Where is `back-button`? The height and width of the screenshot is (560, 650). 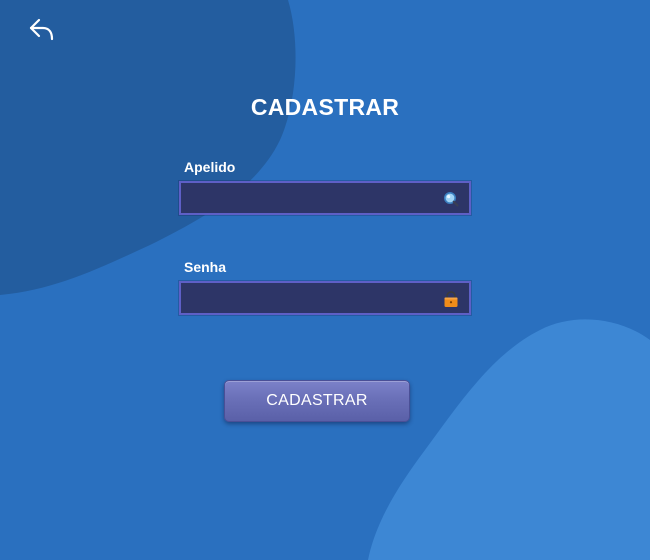 back-button is located at coordinates (42, 30).